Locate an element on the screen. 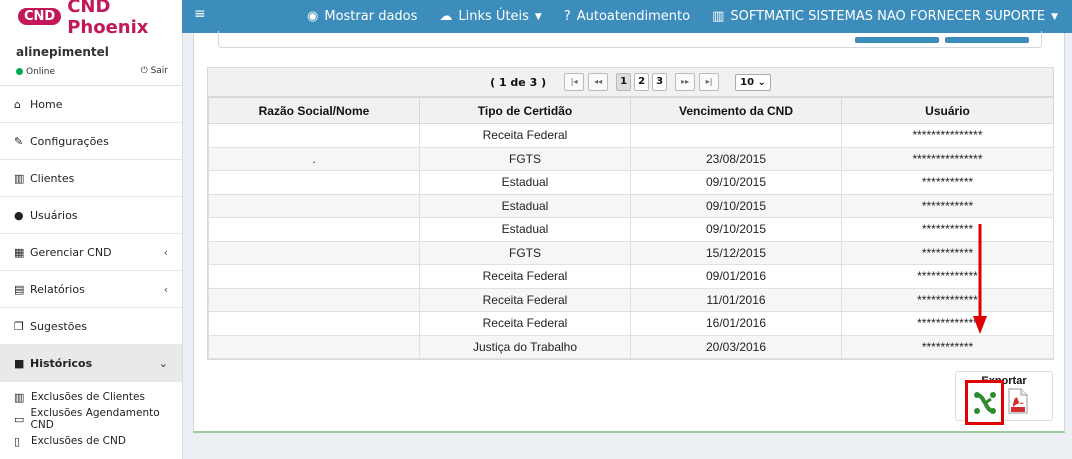  sidebar-subitem-exclusoes-agendamento: ▭ Exclusões Agendamento CND is located at coordinates (91, 419).